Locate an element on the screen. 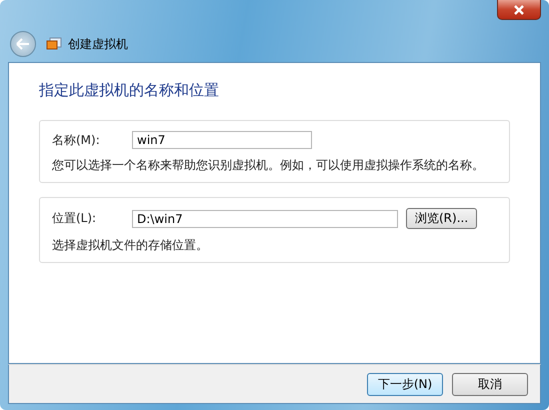 This screenshot has height=410, width=549. hint-text: 您可以选择一个名称来帮助您识别虚拟机。例如，可以使用虚拟操作系统的名称。 is located at coordinates (268, 165).